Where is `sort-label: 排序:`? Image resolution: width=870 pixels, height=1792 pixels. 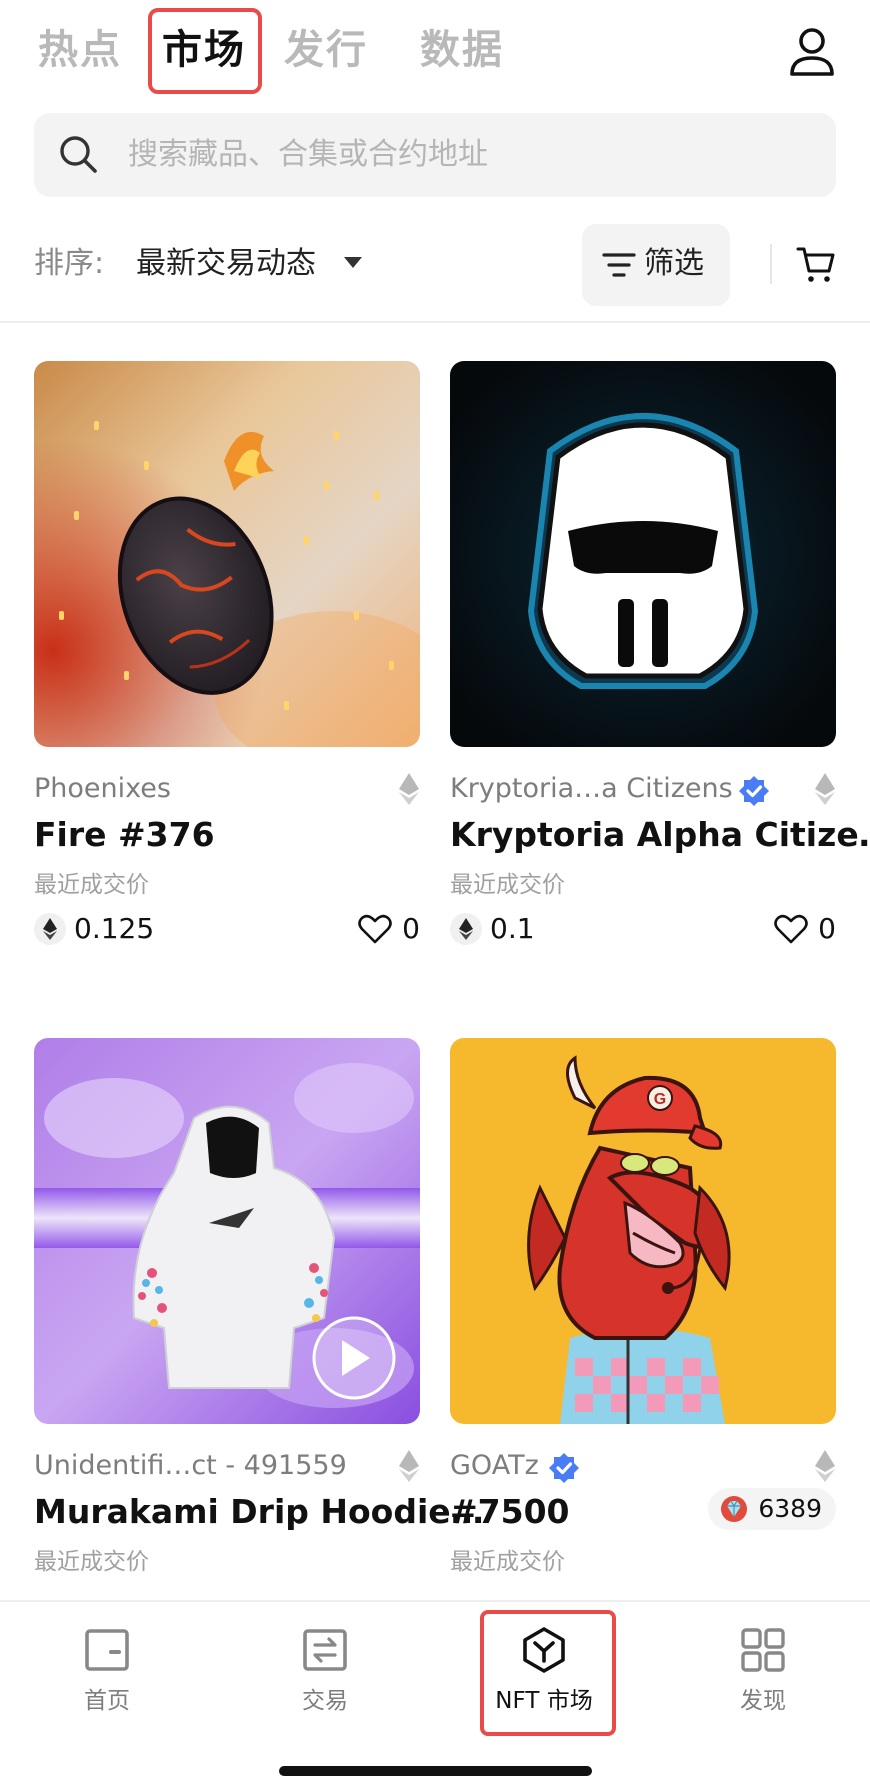 sort-label: 排序: is located at coordinates (69, 263).